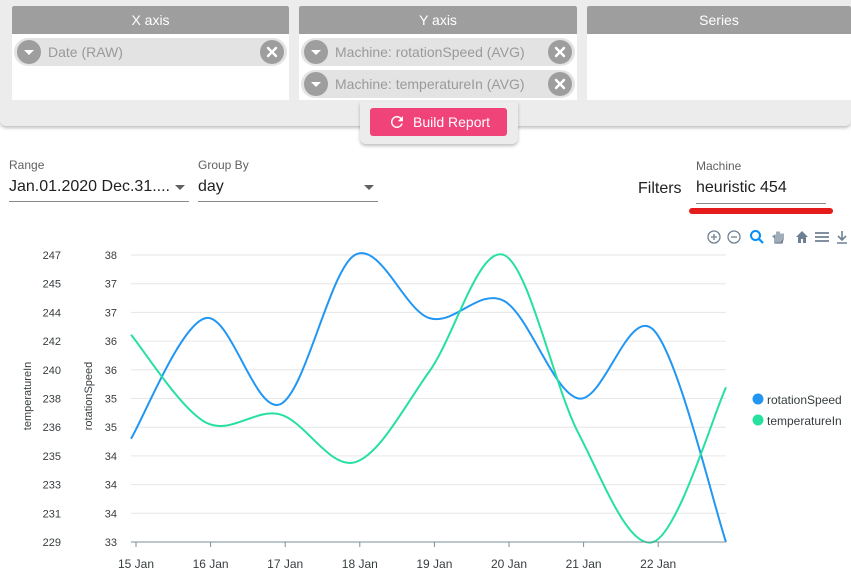 The image size is (851, 575). Describe the element at coordinates (797, 410) in the screenshot. I see `chart-legend: rotationSpeed temperatureIn` at that location.